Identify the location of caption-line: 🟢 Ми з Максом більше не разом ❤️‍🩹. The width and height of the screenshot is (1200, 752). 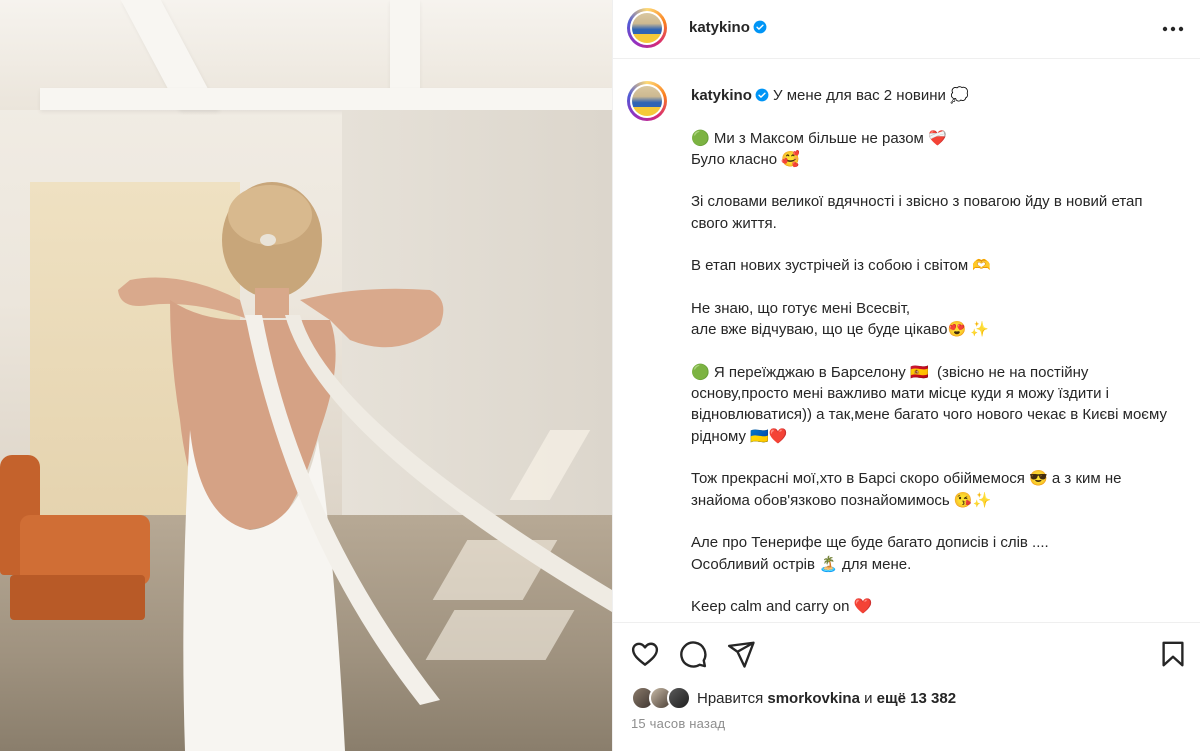
(819, 138).